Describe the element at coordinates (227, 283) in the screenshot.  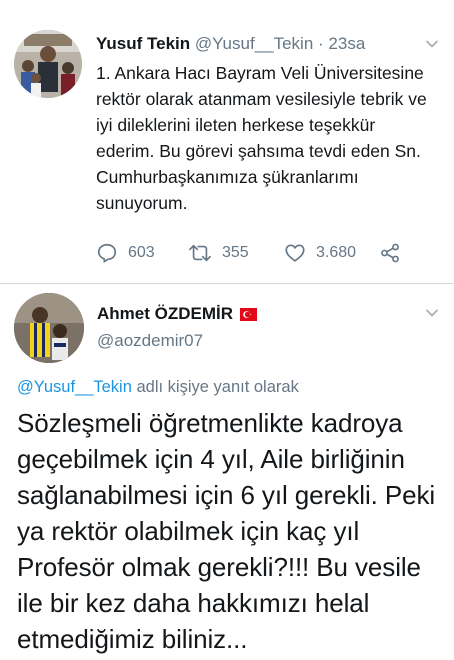
I see `tweet-divider` at that location.